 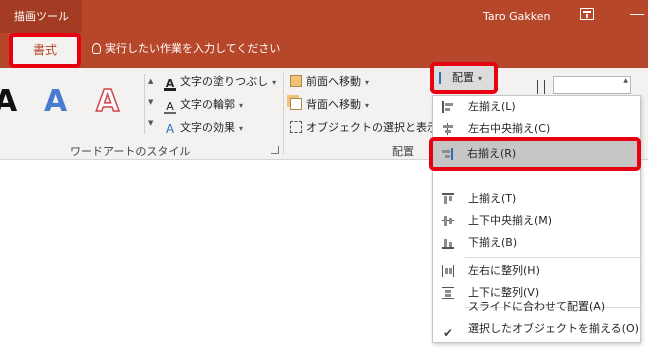 I want to click on menu-item-align-bottom: 下揃え(B), so click(x=536, y=243).